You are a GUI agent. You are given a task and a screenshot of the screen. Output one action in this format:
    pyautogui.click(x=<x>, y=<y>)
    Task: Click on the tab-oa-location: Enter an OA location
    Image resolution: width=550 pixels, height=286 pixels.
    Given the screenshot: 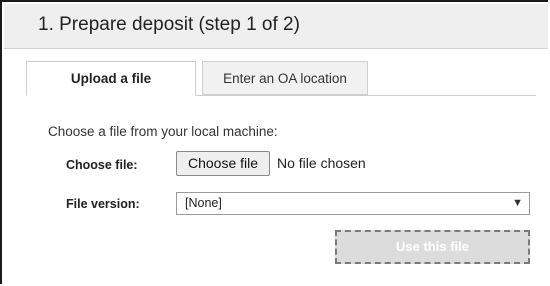 What is the action you would take?
    pyautogui.click(x=285, y=78)
    